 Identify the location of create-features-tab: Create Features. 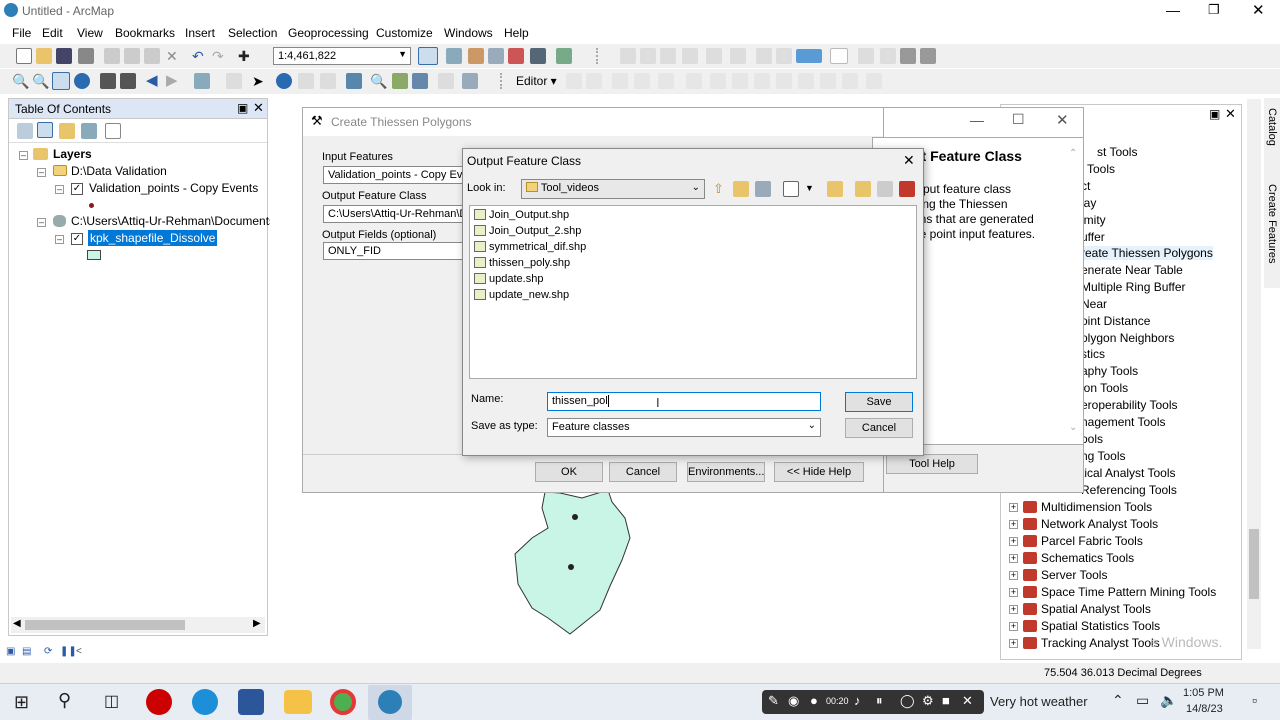
(1272, 223).